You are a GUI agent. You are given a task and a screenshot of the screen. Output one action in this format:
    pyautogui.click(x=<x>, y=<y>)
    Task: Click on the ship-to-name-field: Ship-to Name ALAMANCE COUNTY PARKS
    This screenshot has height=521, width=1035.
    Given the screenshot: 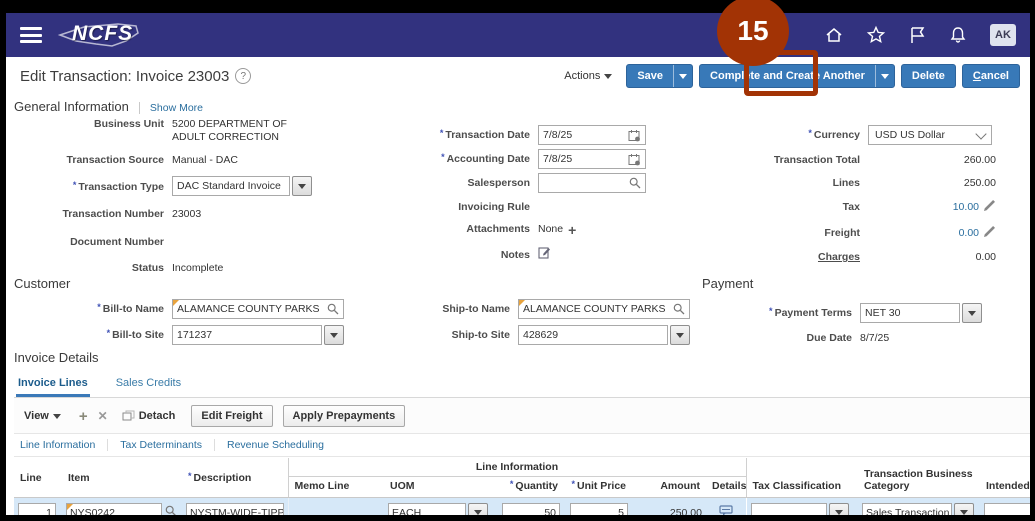 What is the action you would take?
    pyautogui.click(x=541, y=309)
    